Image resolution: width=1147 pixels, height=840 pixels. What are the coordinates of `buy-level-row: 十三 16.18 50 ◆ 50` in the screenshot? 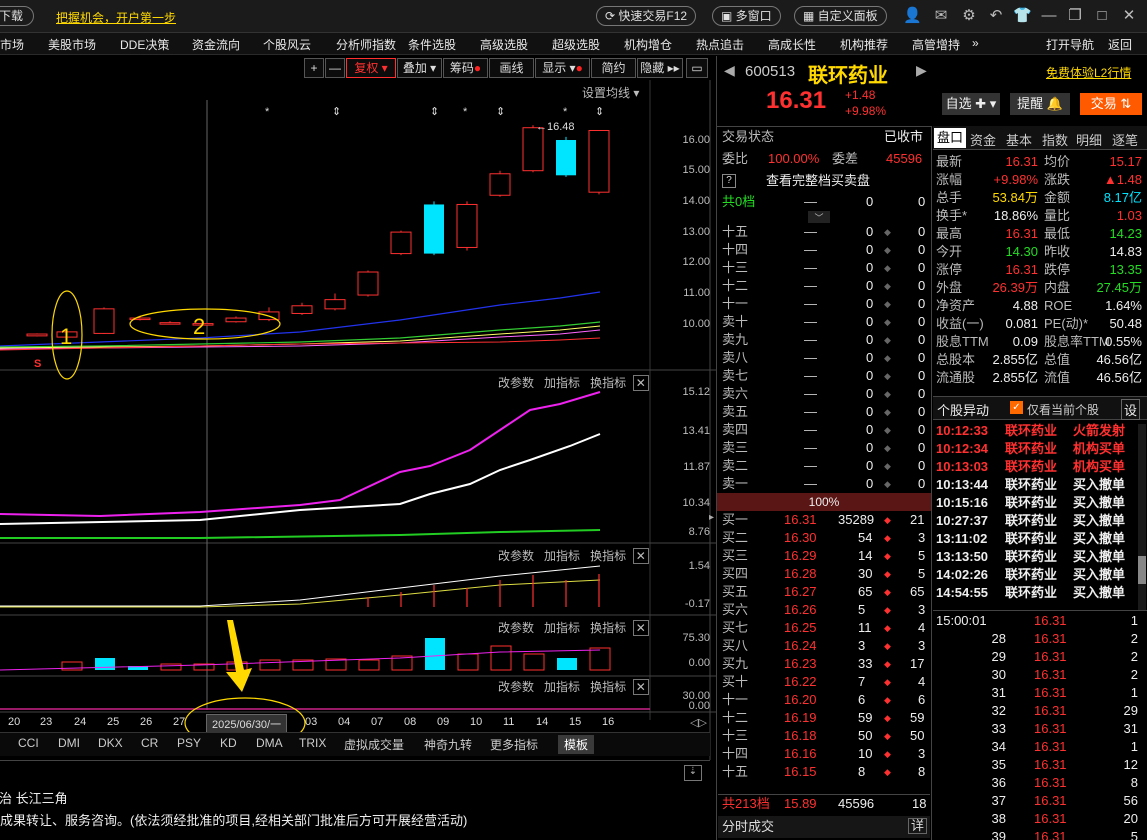 It's located at (824, 736).